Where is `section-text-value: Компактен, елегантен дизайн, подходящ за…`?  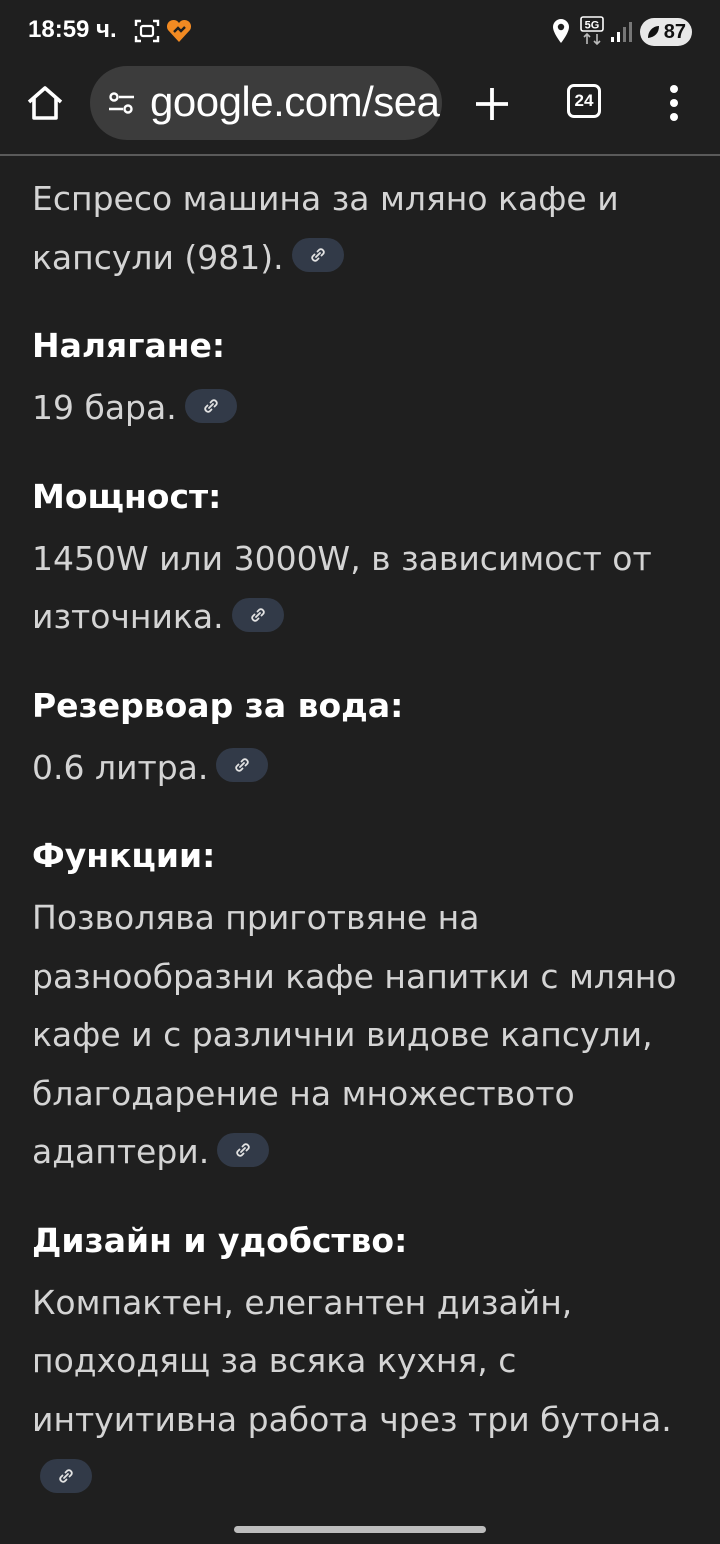
section-text-value: Компактен, елегантен дизайн, подходящ за… is located at coordinates (352, 1360).